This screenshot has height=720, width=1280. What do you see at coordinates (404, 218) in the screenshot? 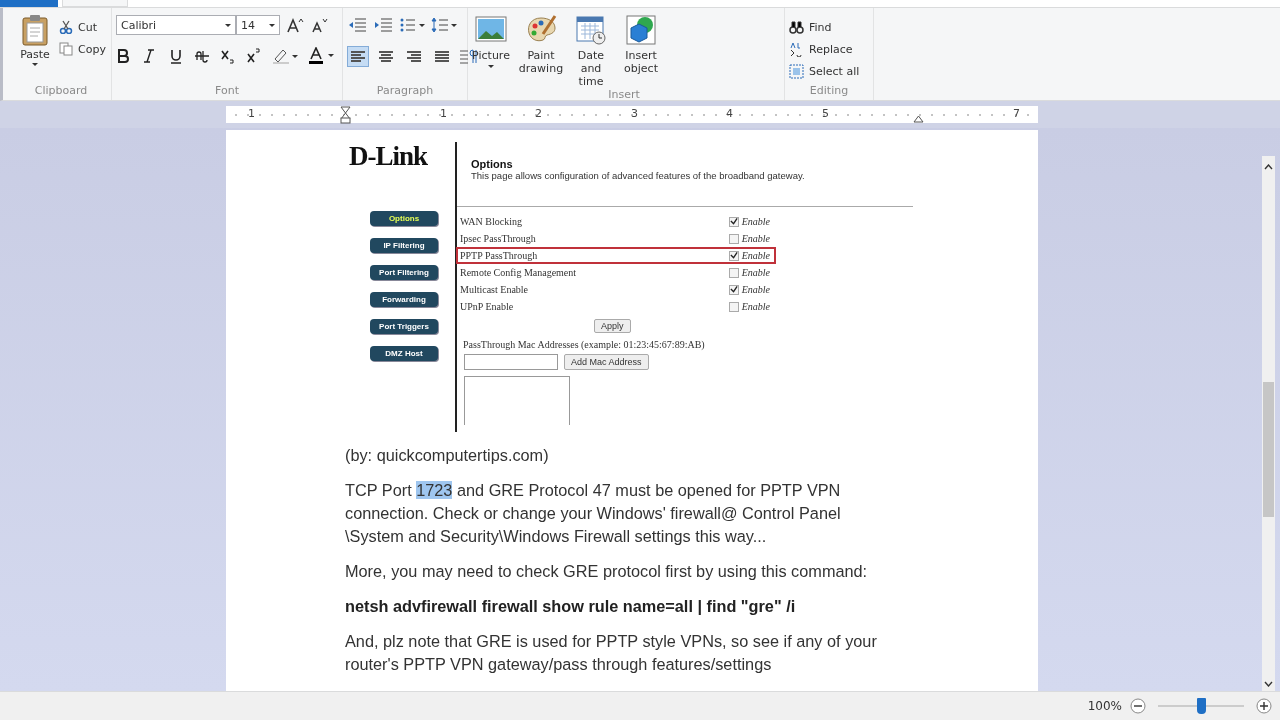
I see `nav-button: Options` at bounding box center [404, 218].